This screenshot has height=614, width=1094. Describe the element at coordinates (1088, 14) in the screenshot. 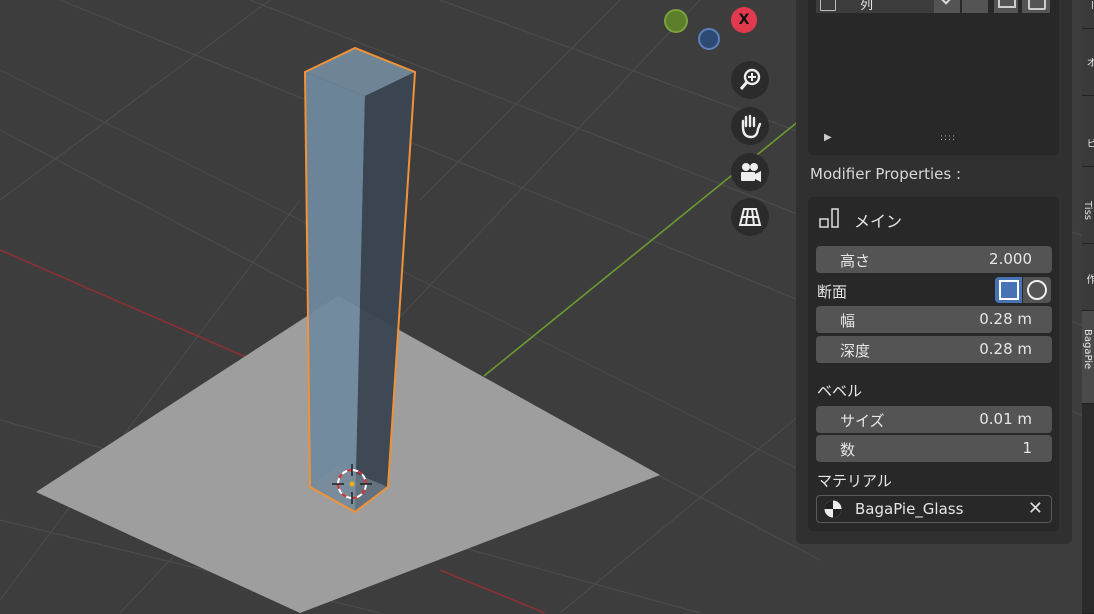

I see `tab-item: ー` at that location.